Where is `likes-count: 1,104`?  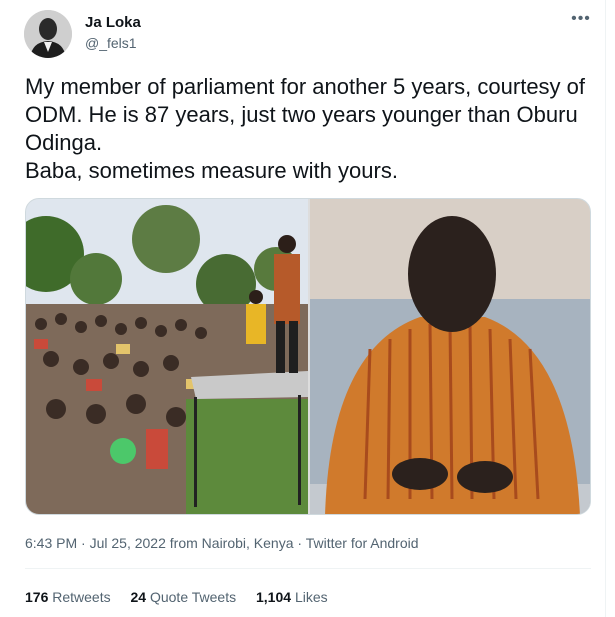 likes-count: 1,104 is located at coordinates (274, 597).